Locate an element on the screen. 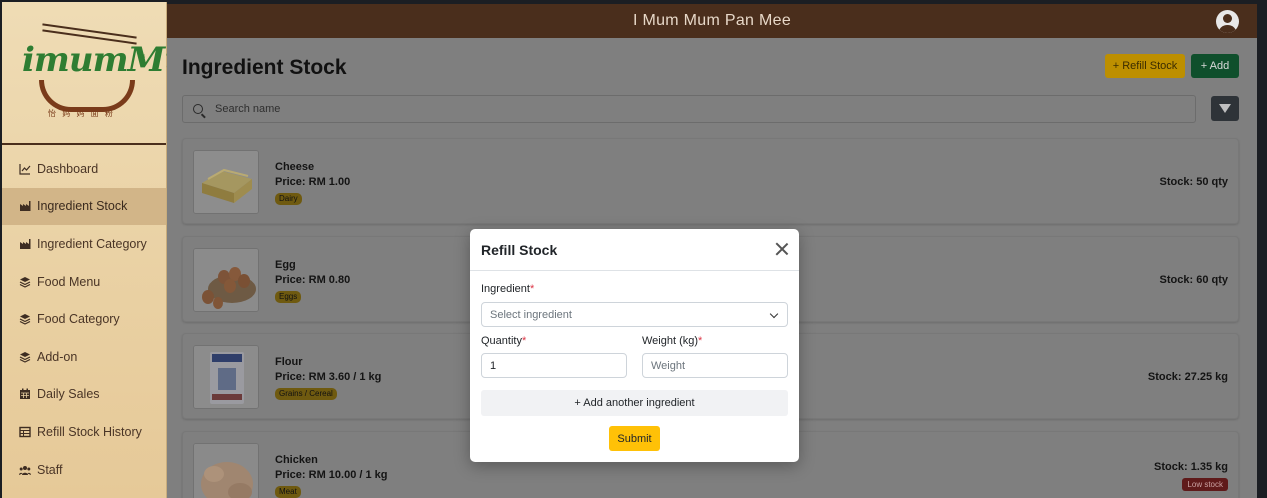 Image resolution: width=1267 pixels, height=498 pixels. sidebar-item-label: Staff is located at coordinates (50, 469).